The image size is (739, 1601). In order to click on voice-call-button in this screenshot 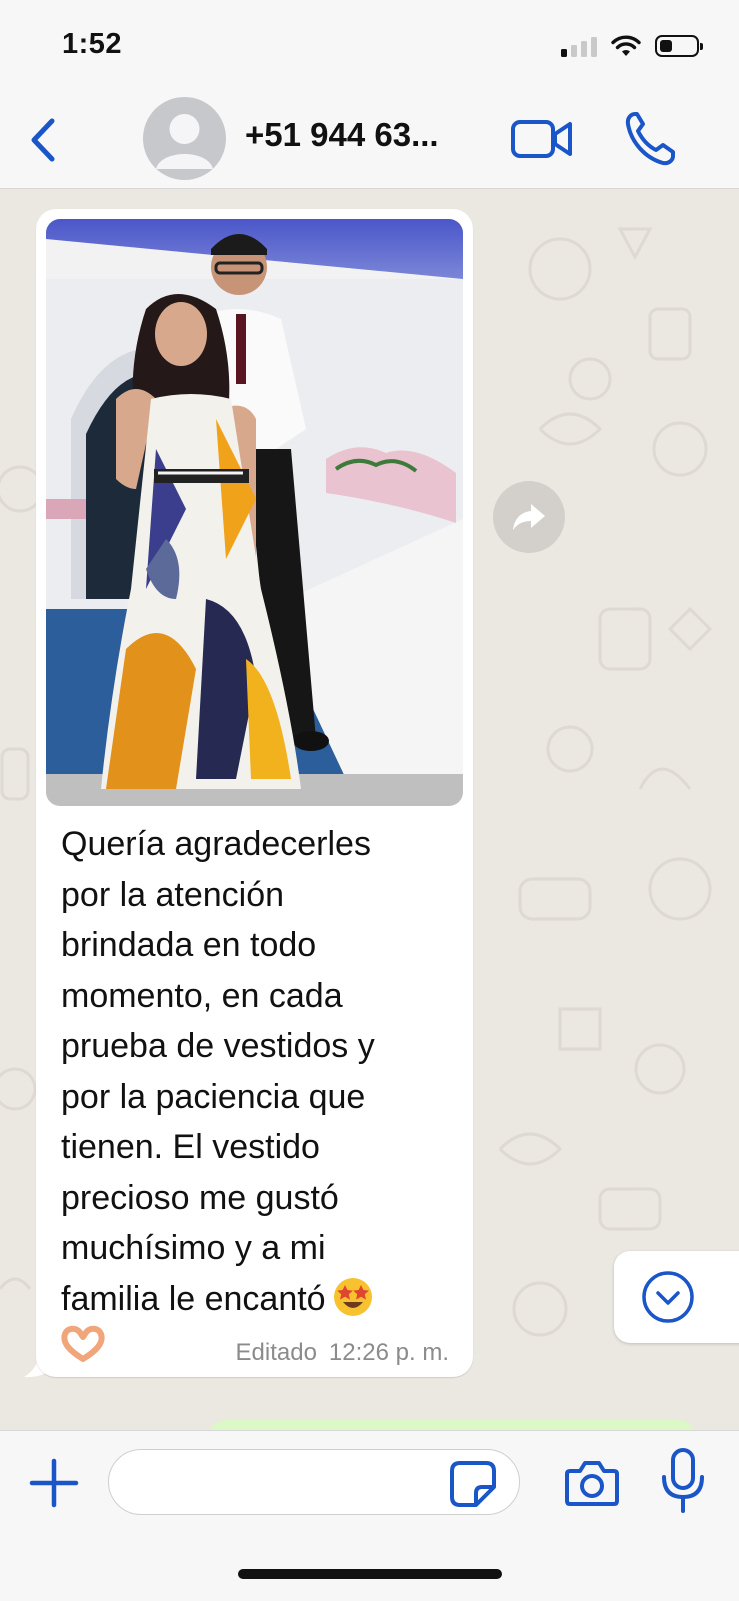, I will do `click(651, 138)`.